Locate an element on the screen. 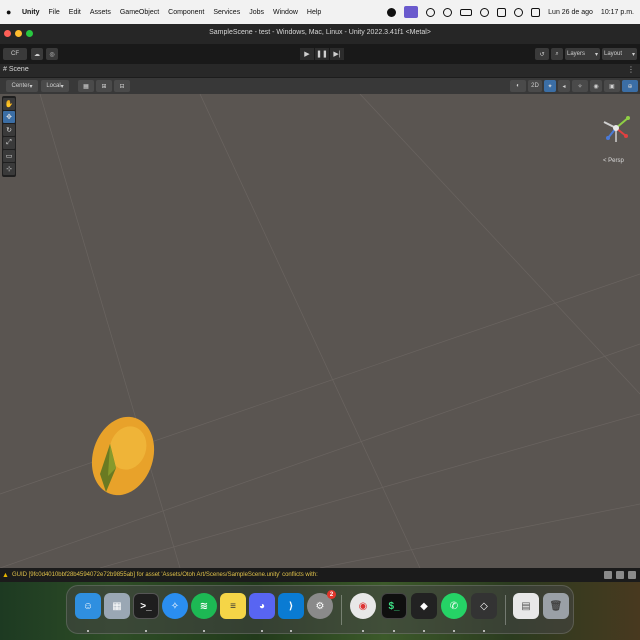 The width and height of the screenshot is (640, 640). step-button: ▶| is located at coordinates (337, 54).